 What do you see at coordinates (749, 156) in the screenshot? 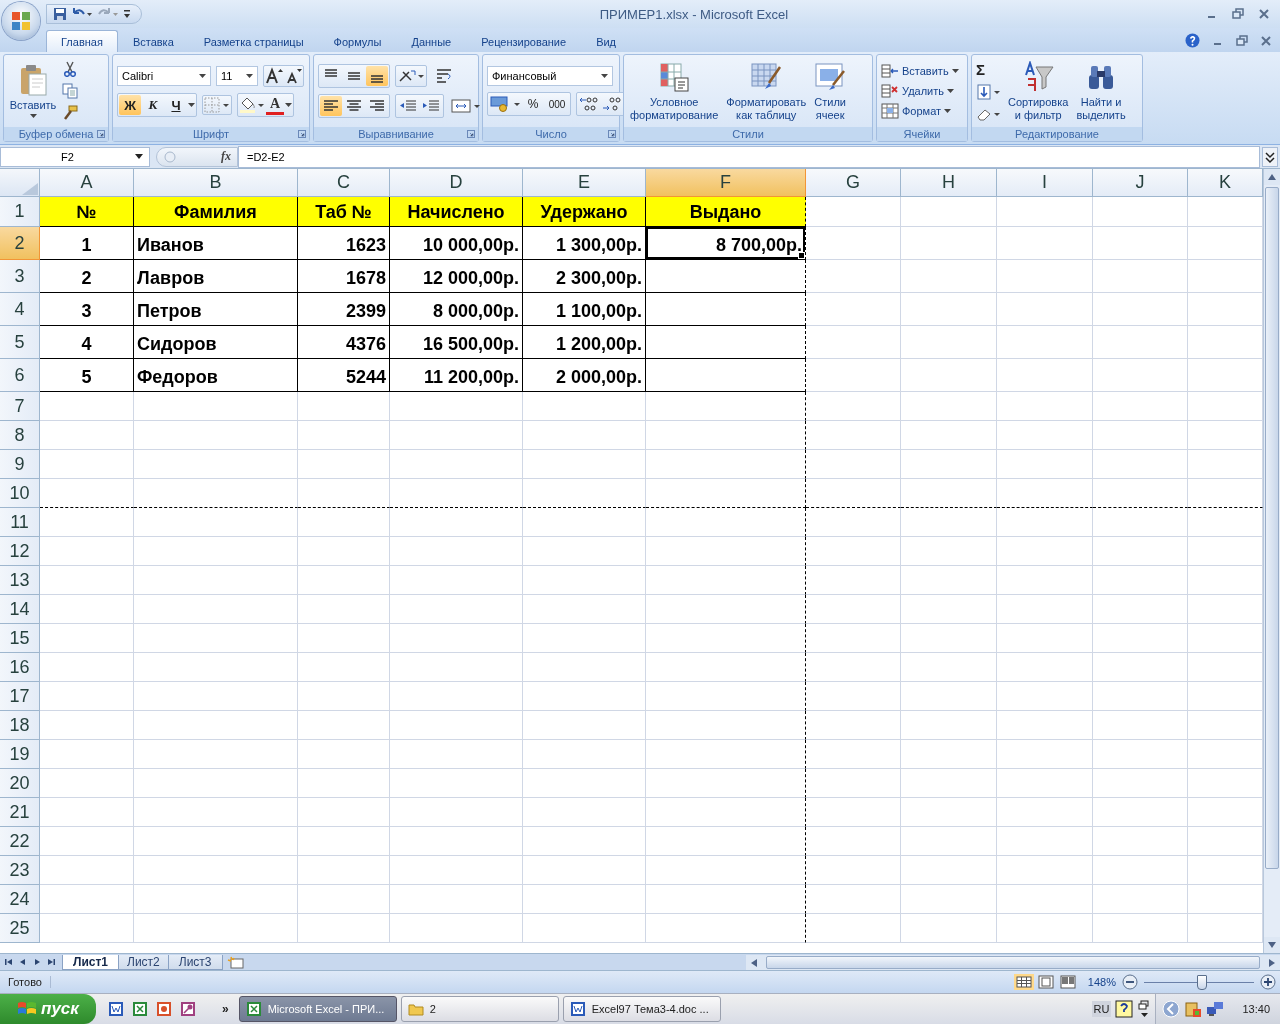
I see `formula-field: =D2-E2` at bounding box center [749, 156].